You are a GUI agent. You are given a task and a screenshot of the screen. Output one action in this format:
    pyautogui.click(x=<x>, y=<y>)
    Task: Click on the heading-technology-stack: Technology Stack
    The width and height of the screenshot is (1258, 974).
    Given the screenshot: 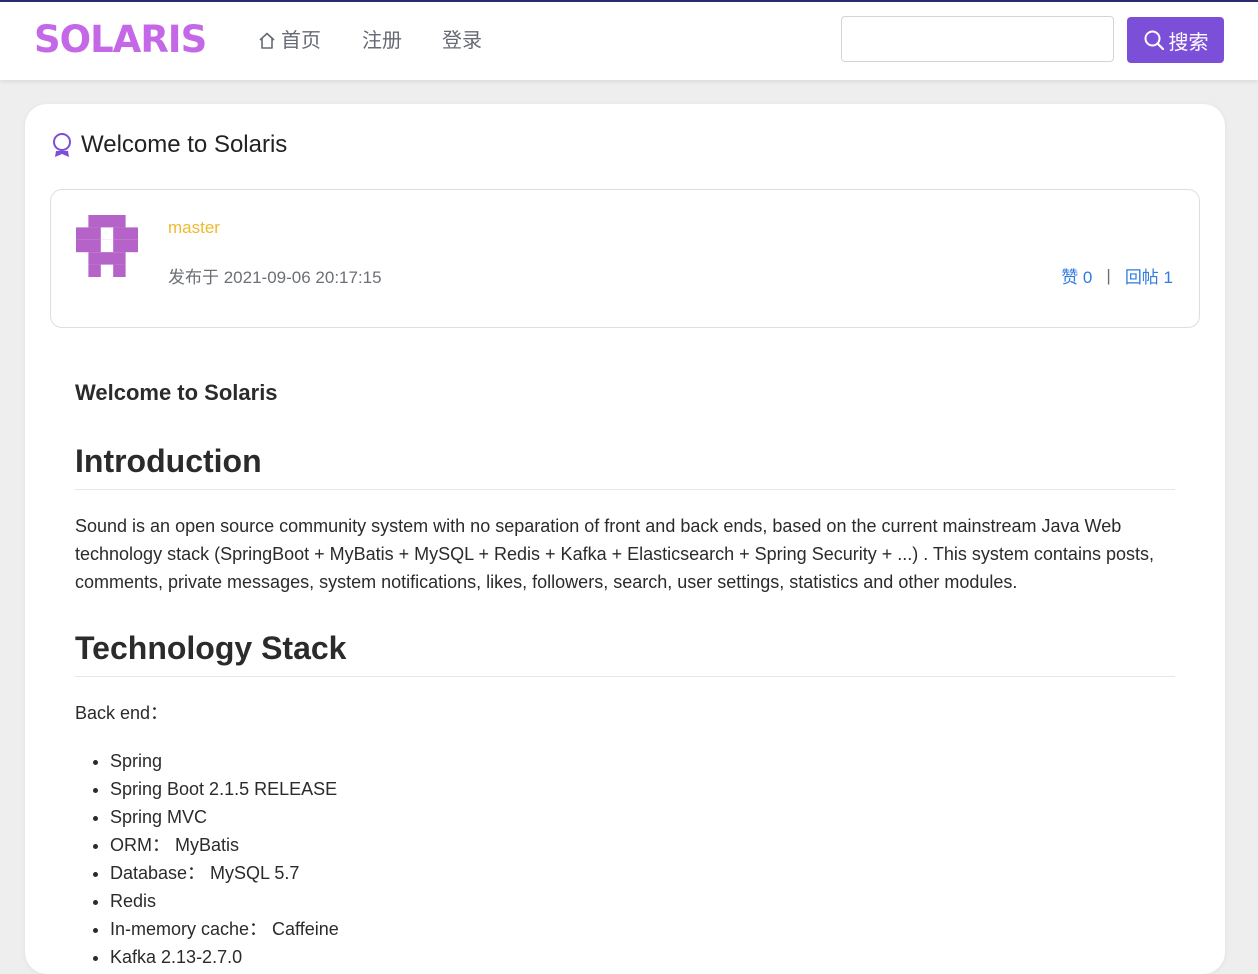 What is the action you would take?
    pyautogui.click(x=625, y=652)
    